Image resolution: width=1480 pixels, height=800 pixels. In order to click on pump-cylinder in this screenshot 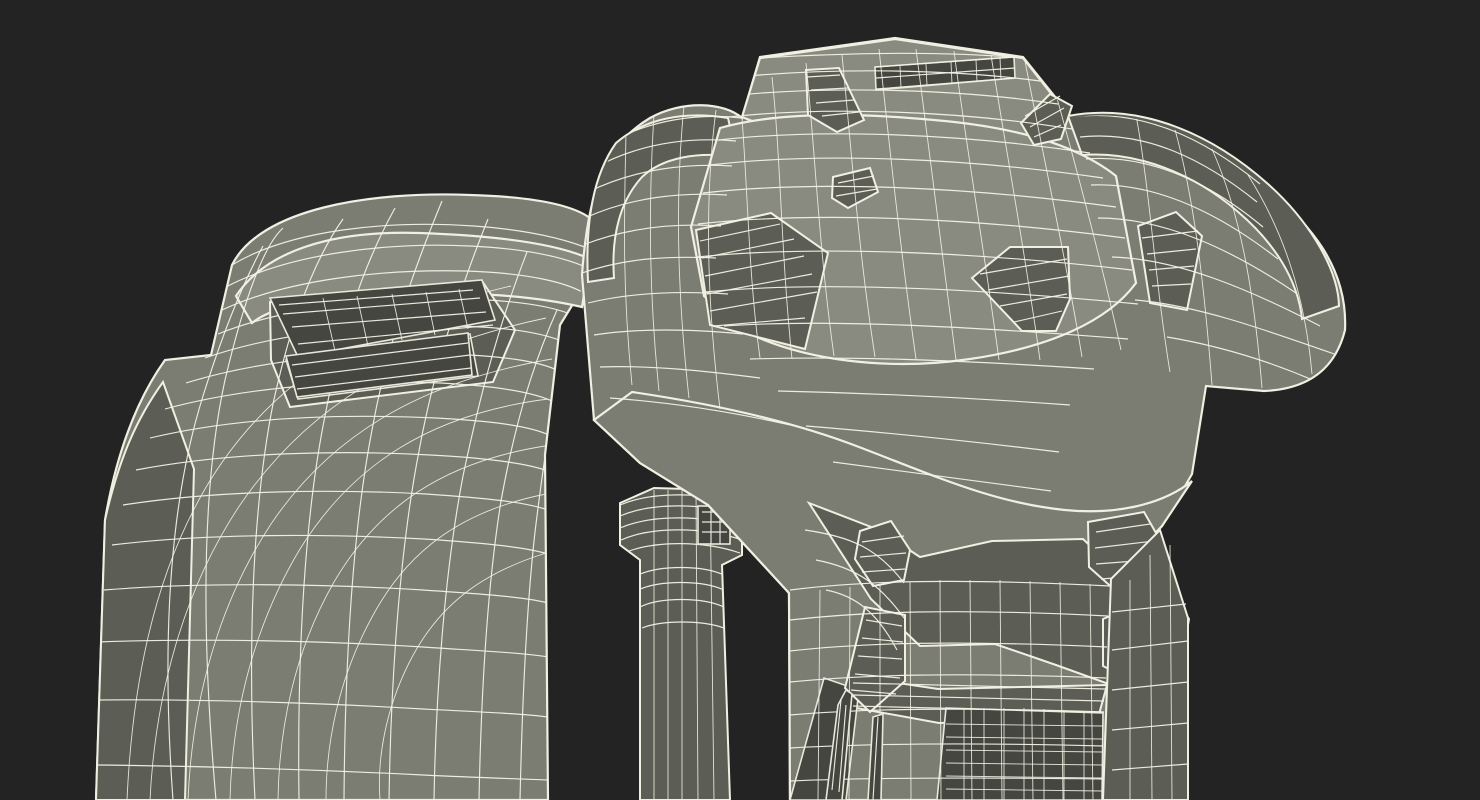, I will do `click(681, 643)`.